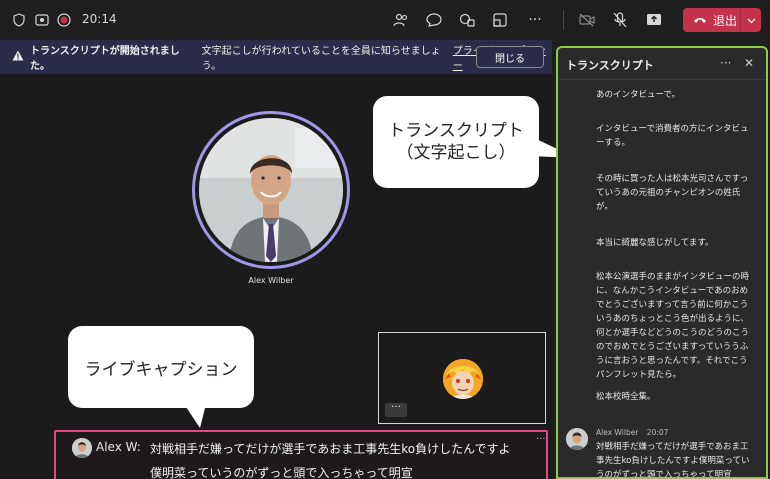 This screenshot has width=770, height=479. I want to click on banner-title: トランスクリプトが開始されました。, so click(105, 59).